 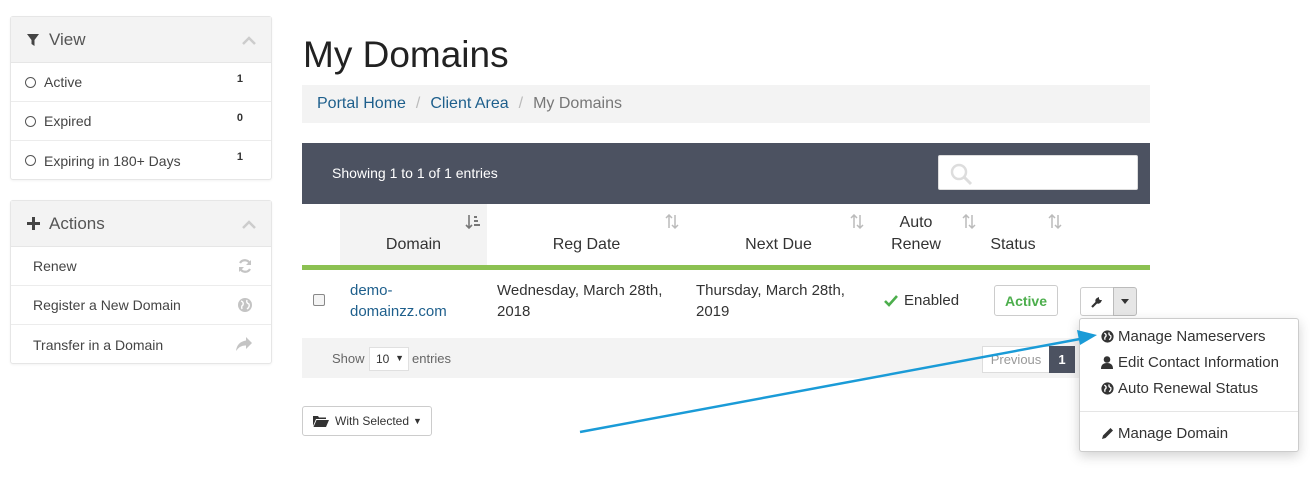 What do you see at coordinates (1189, 411) in the screenshot?
I see `menu-divider` at bounding box center [1189, 411].